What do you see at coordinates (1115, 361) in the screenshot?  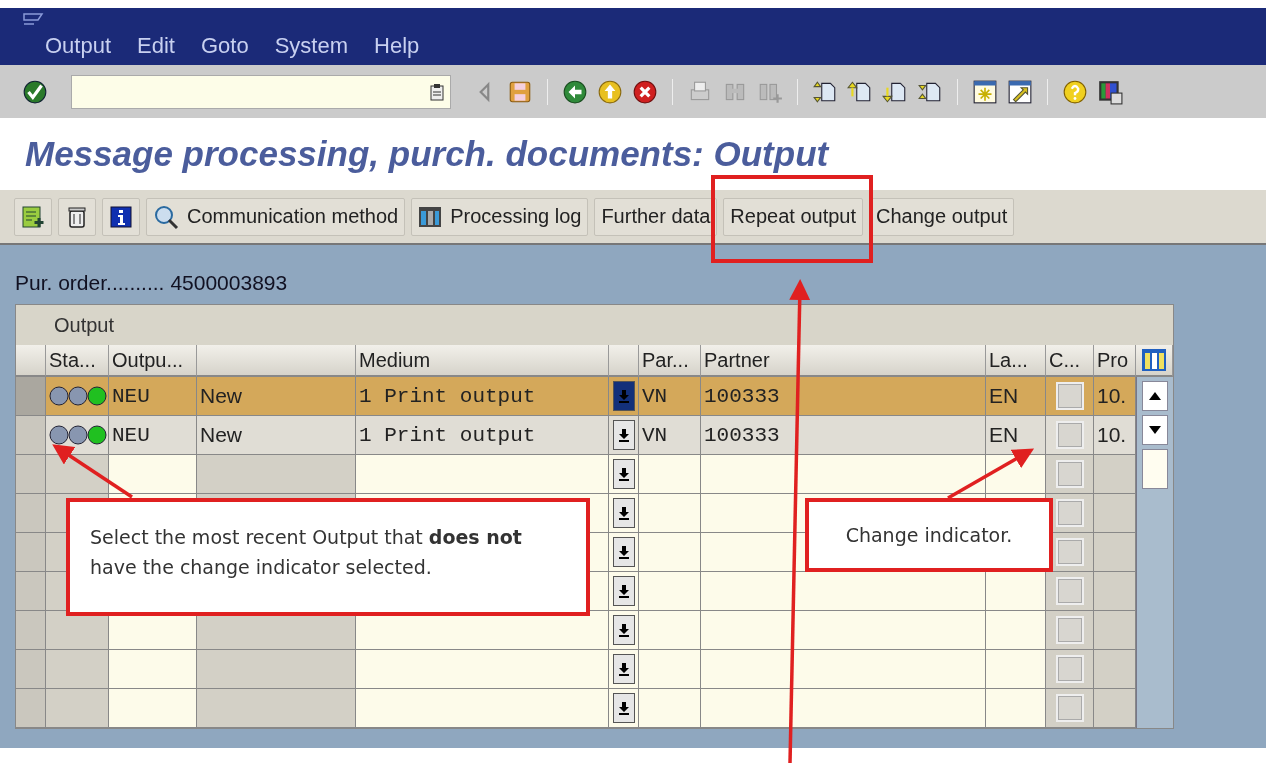 I see `column-header: Pro` at bounding box center [1115, 361].